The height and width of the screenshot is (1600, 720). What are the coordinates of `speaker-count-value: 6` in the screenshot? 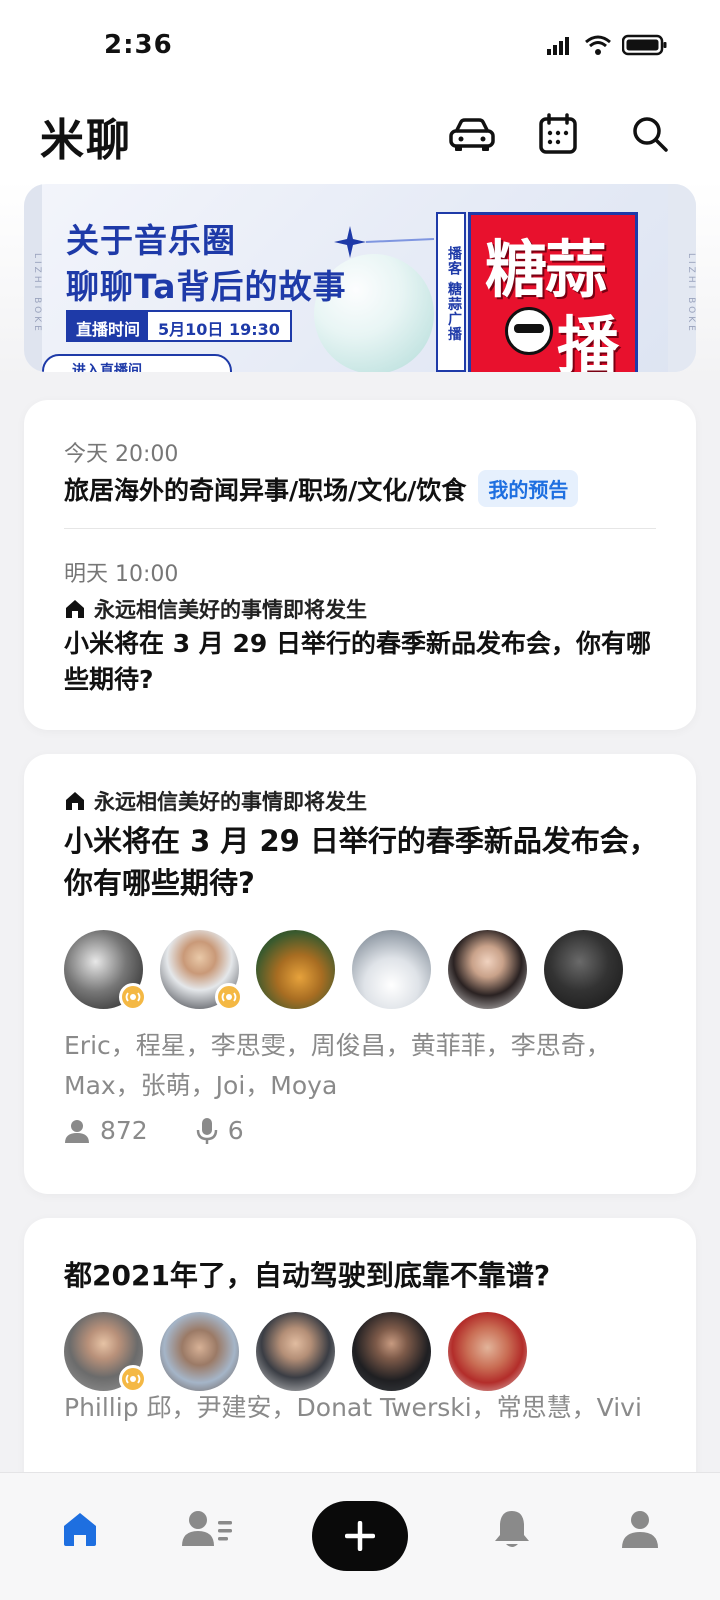 It's located at (235, 1130).